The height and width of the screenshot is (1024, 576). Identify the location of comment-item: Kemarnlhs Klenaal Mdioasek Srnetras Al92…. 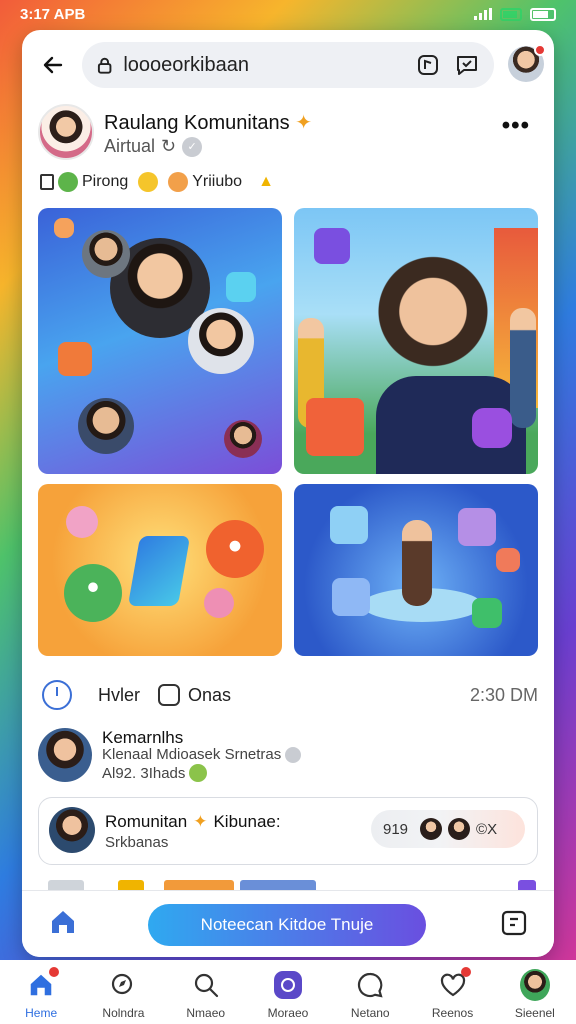
(288, 757).